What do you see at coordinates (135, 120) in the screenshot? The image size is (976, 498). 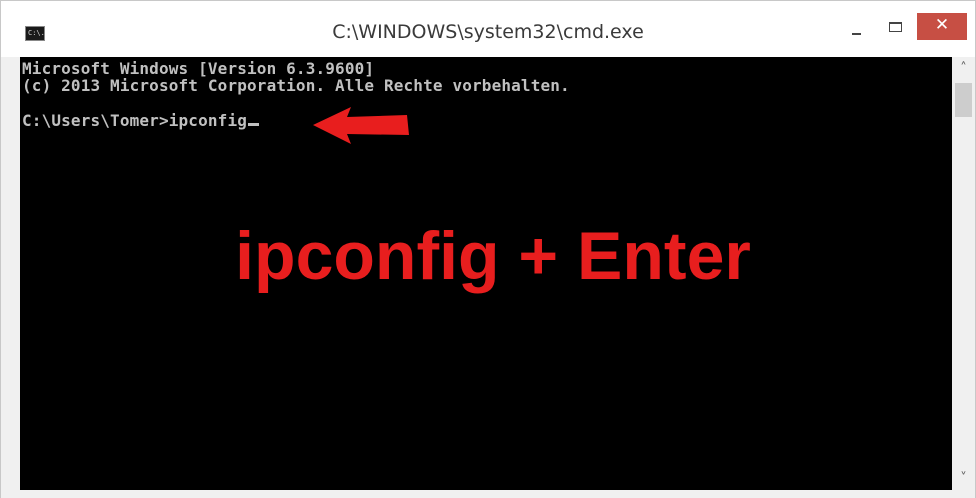 I see `console-prompt-text: C:\Users\Tomer>ipconfig` at bounding box center [135, 120].